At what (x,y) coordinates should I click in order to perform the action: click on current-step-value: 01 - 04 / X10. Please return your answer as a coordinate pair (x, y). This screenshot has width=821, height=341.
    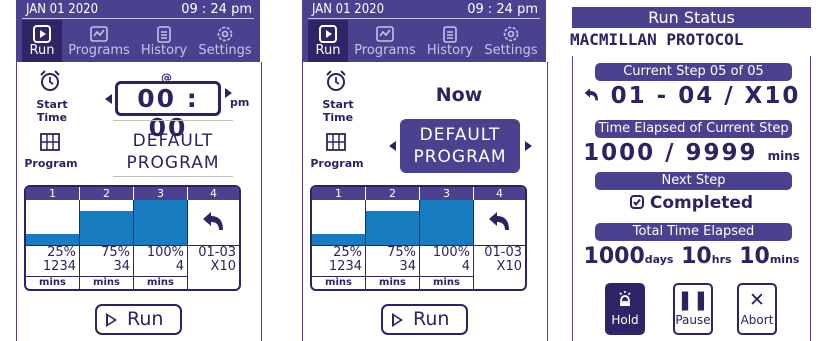
    Looking at the image, I should click on (691, 96).